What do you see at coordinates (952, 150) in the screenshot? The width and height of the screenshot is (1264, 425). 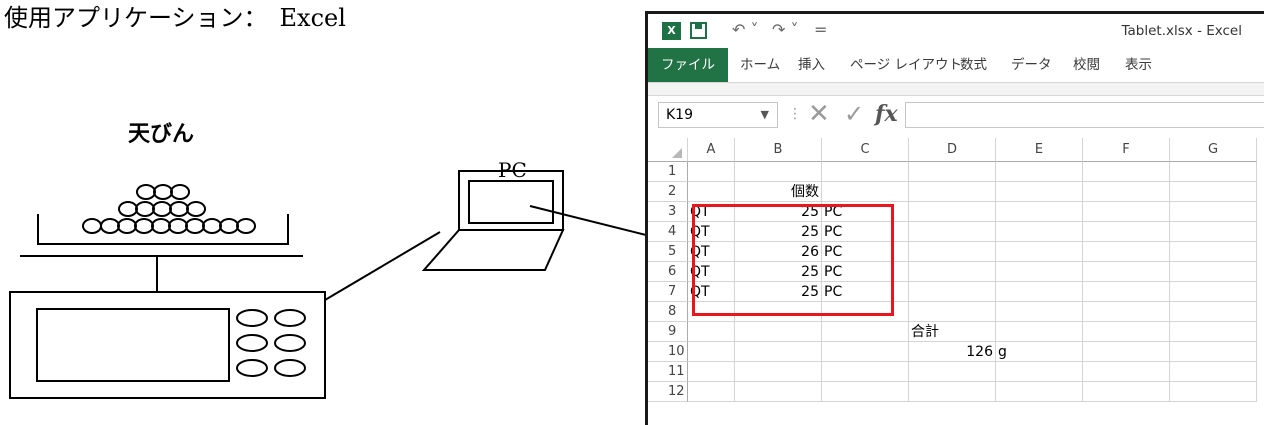 I see `column-header-d: D` at bounding box center [952, 150].